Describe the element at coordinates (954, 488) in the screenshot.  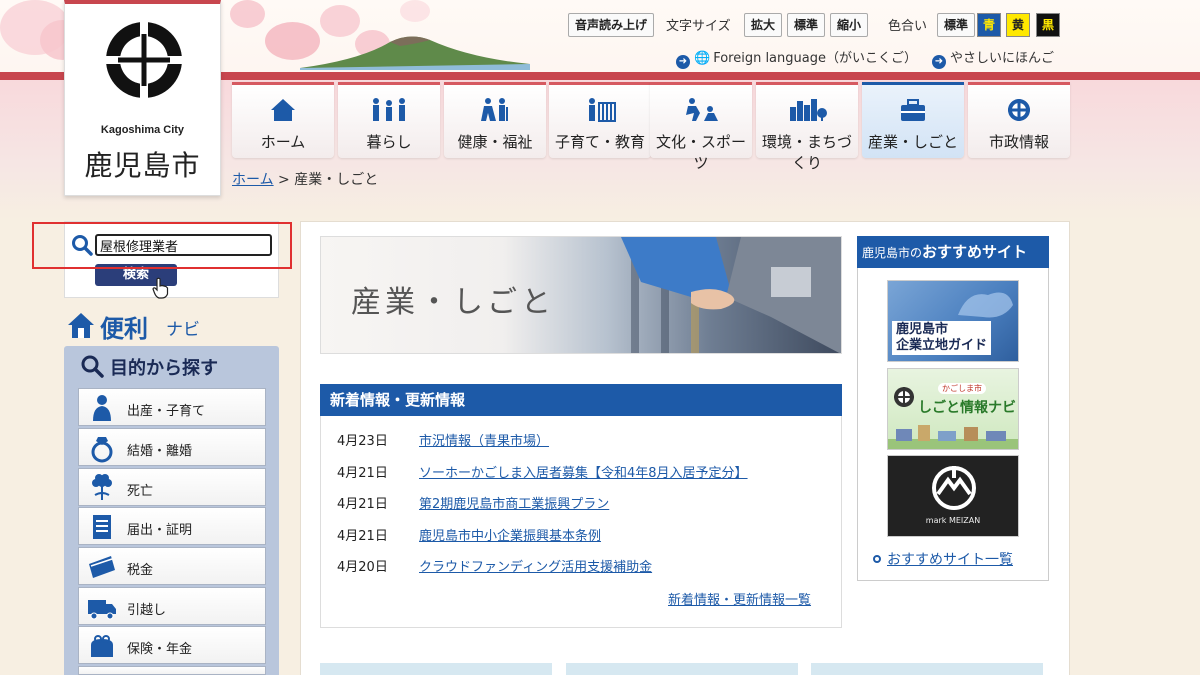
I see `mark-meizan-logo-icon` at that location.